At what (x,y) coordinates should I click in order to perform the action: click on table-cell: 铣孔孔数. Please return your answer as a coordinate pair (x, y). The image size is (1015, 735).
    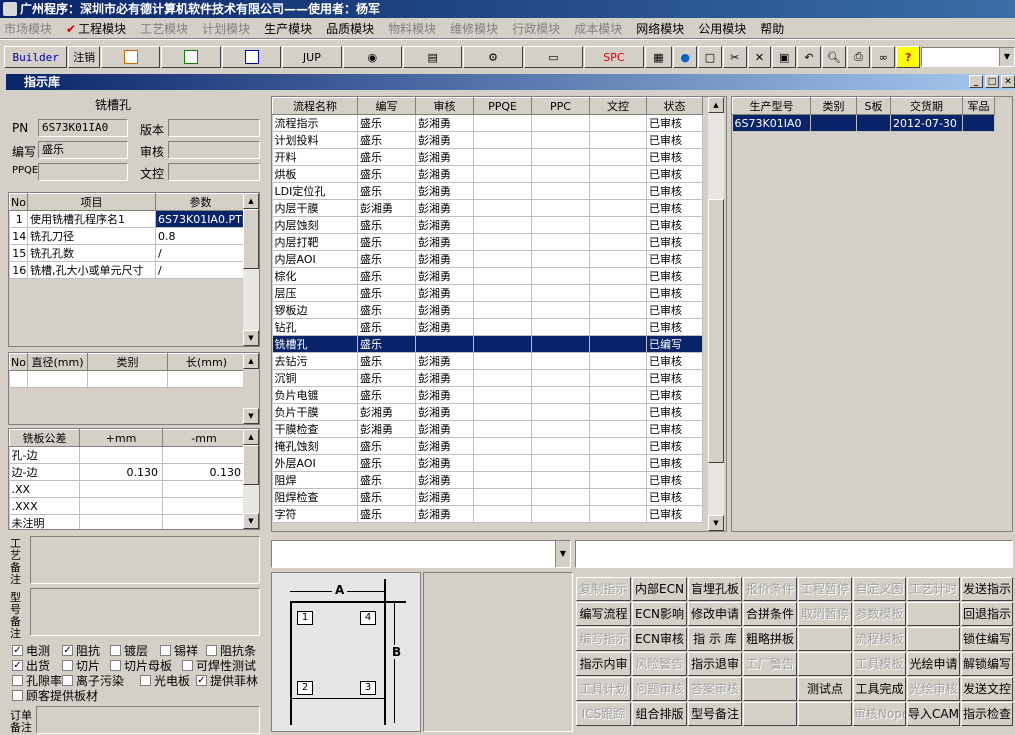
    Looking at the image, I should click on (91, 253).